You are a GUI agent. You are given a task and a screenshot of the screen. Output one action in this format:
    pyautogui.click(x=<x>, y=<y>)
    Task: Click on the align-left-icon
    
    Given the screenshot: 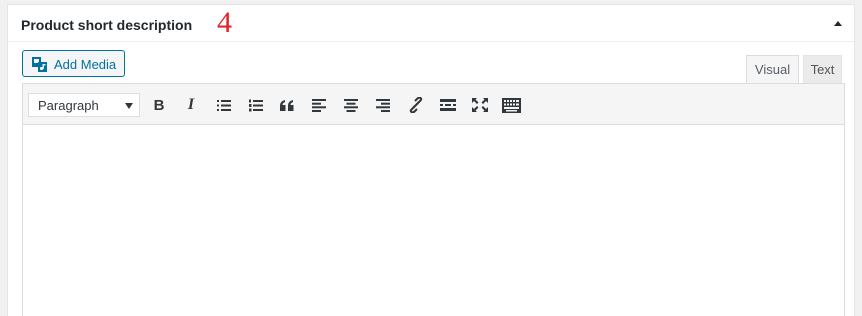 What is the action you would take?
    pyautogui.click(x=319, y=105)
    